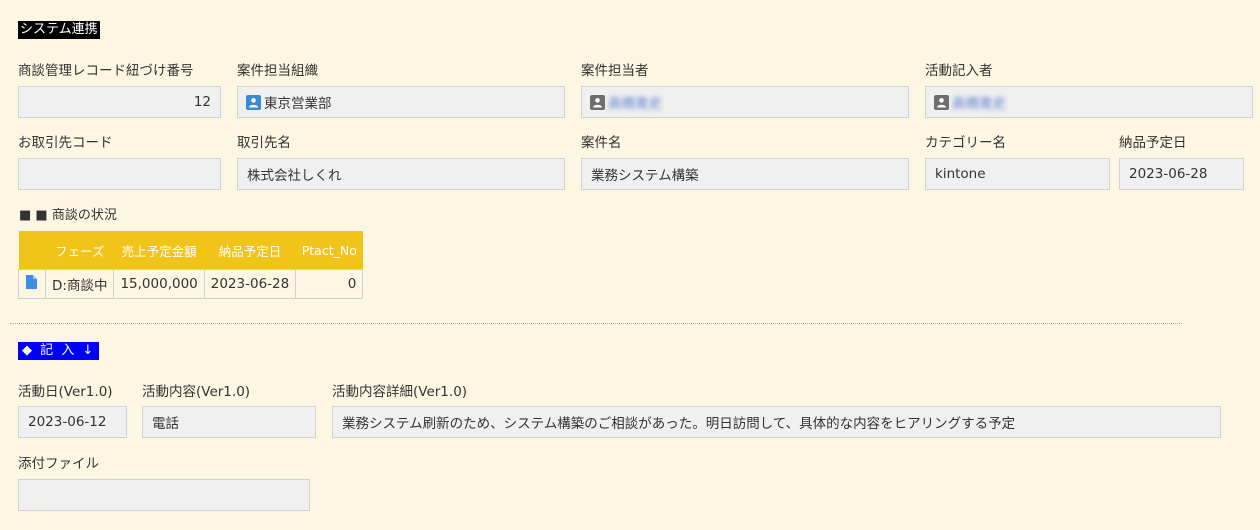 Image resolution: width=1260 pixels, height=530 pixels. I want to click on organization-icon, so click(253, 102).